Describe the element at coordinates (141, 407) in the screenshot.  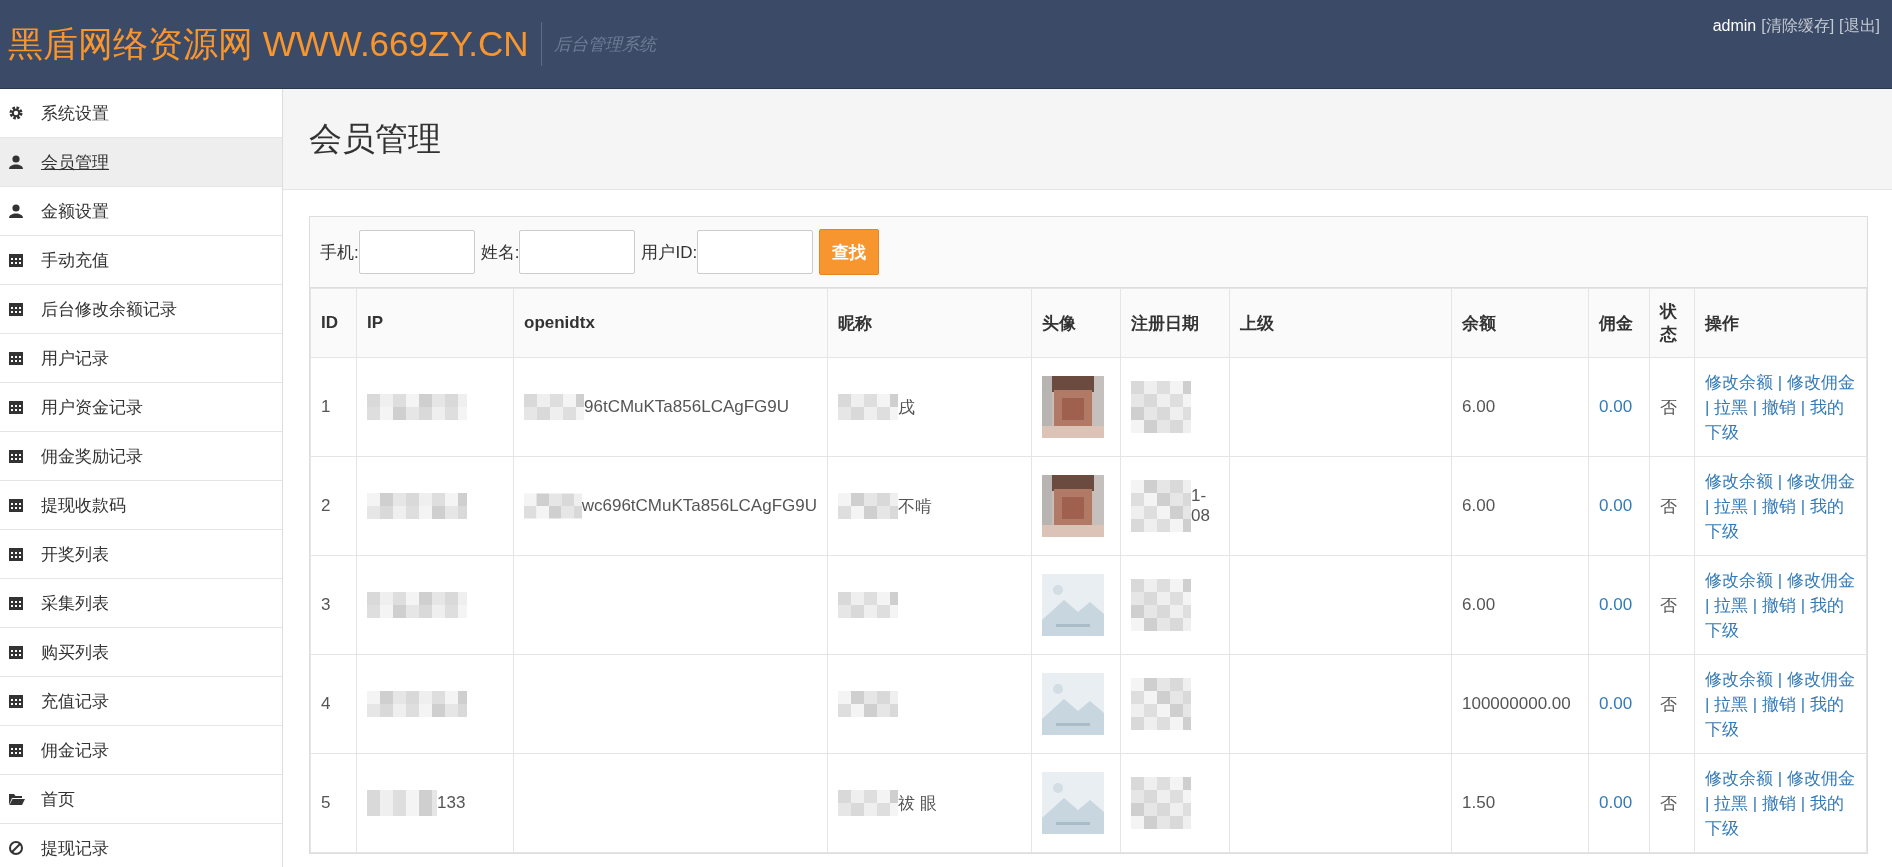
I see `sidebar-item: 用户资金记录` at that location.